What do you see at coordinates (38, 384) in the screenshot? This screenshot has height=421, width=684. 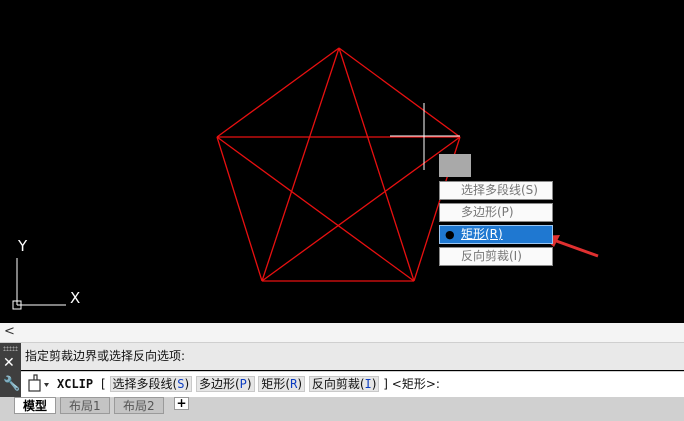 I see `command-prompt-icon` at bounding box center [38, 384].